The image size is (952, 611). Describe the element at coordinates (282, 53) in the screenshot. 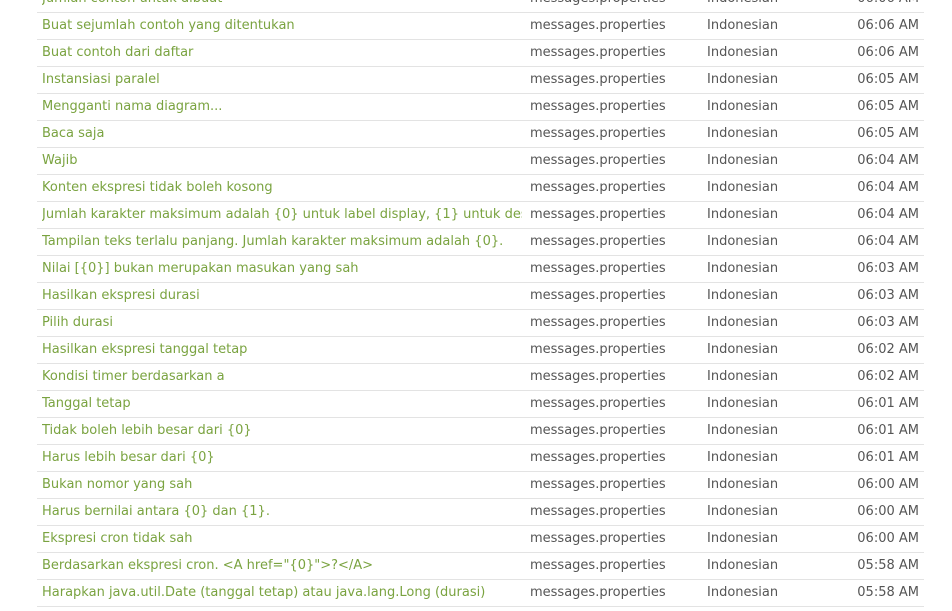

I see `string-text-link: Buat contoh dari daftar` at that location.